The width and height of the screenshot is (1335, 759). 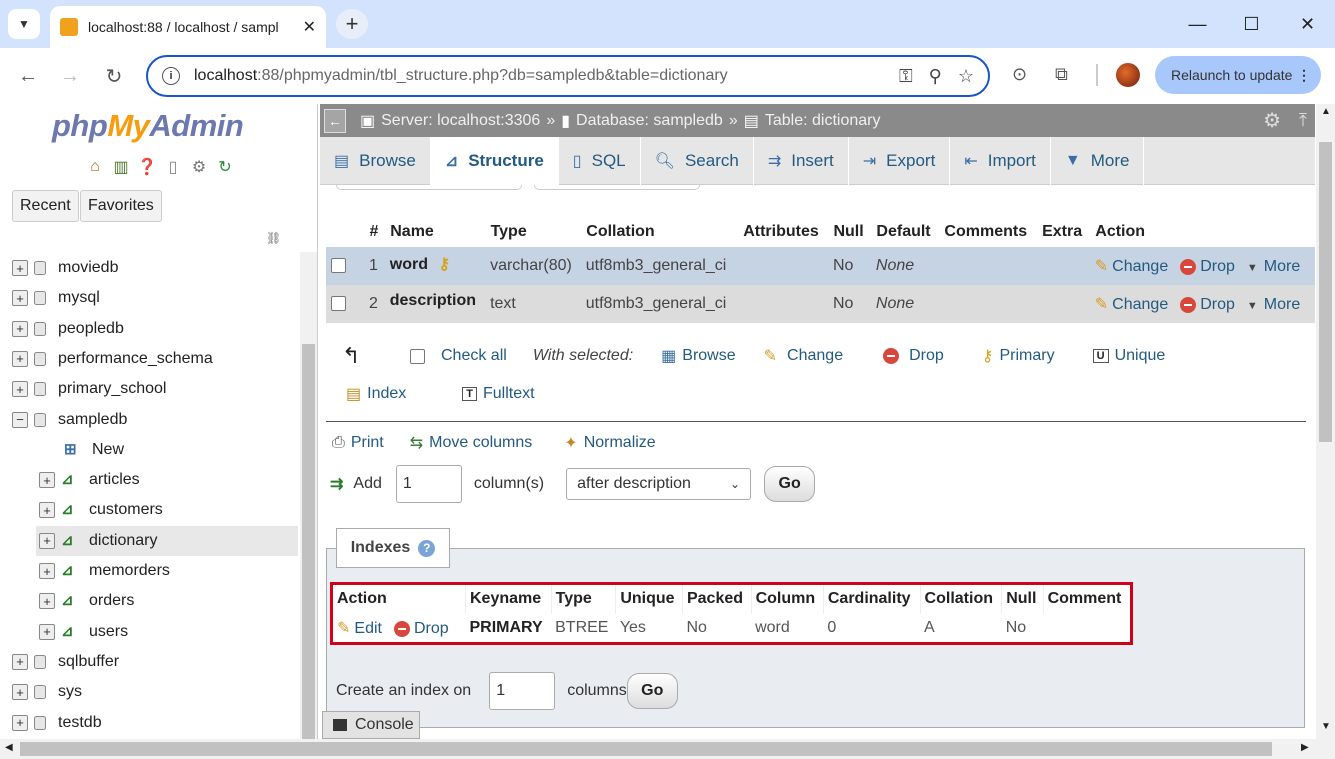 I want to click on logout-icon: ▥, so click(x=121, y=167).